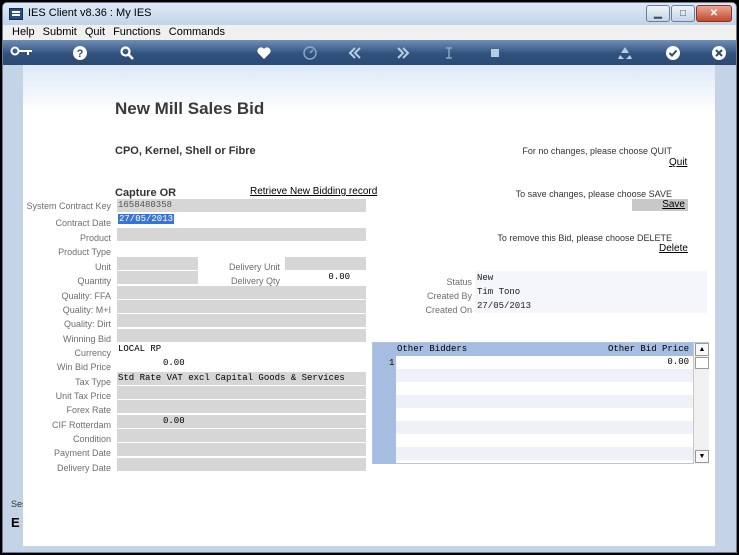 The width and height of the screenshot is (739, 555). What do you see at coordinates (597, 151) in the screenshot?
I see `quit-instruction: For no changes, please choose QUIT` at bounding box center [597, 151].